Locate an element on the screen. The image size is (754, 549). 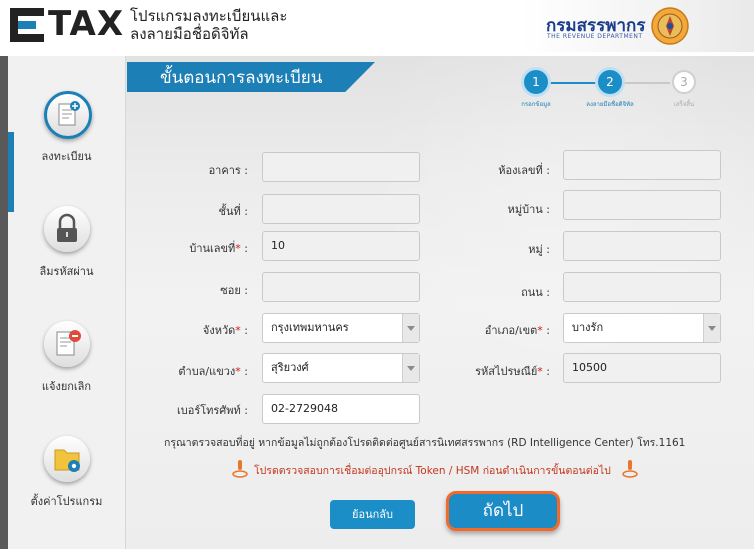
lock-icon is located at coordinates (67, 227).